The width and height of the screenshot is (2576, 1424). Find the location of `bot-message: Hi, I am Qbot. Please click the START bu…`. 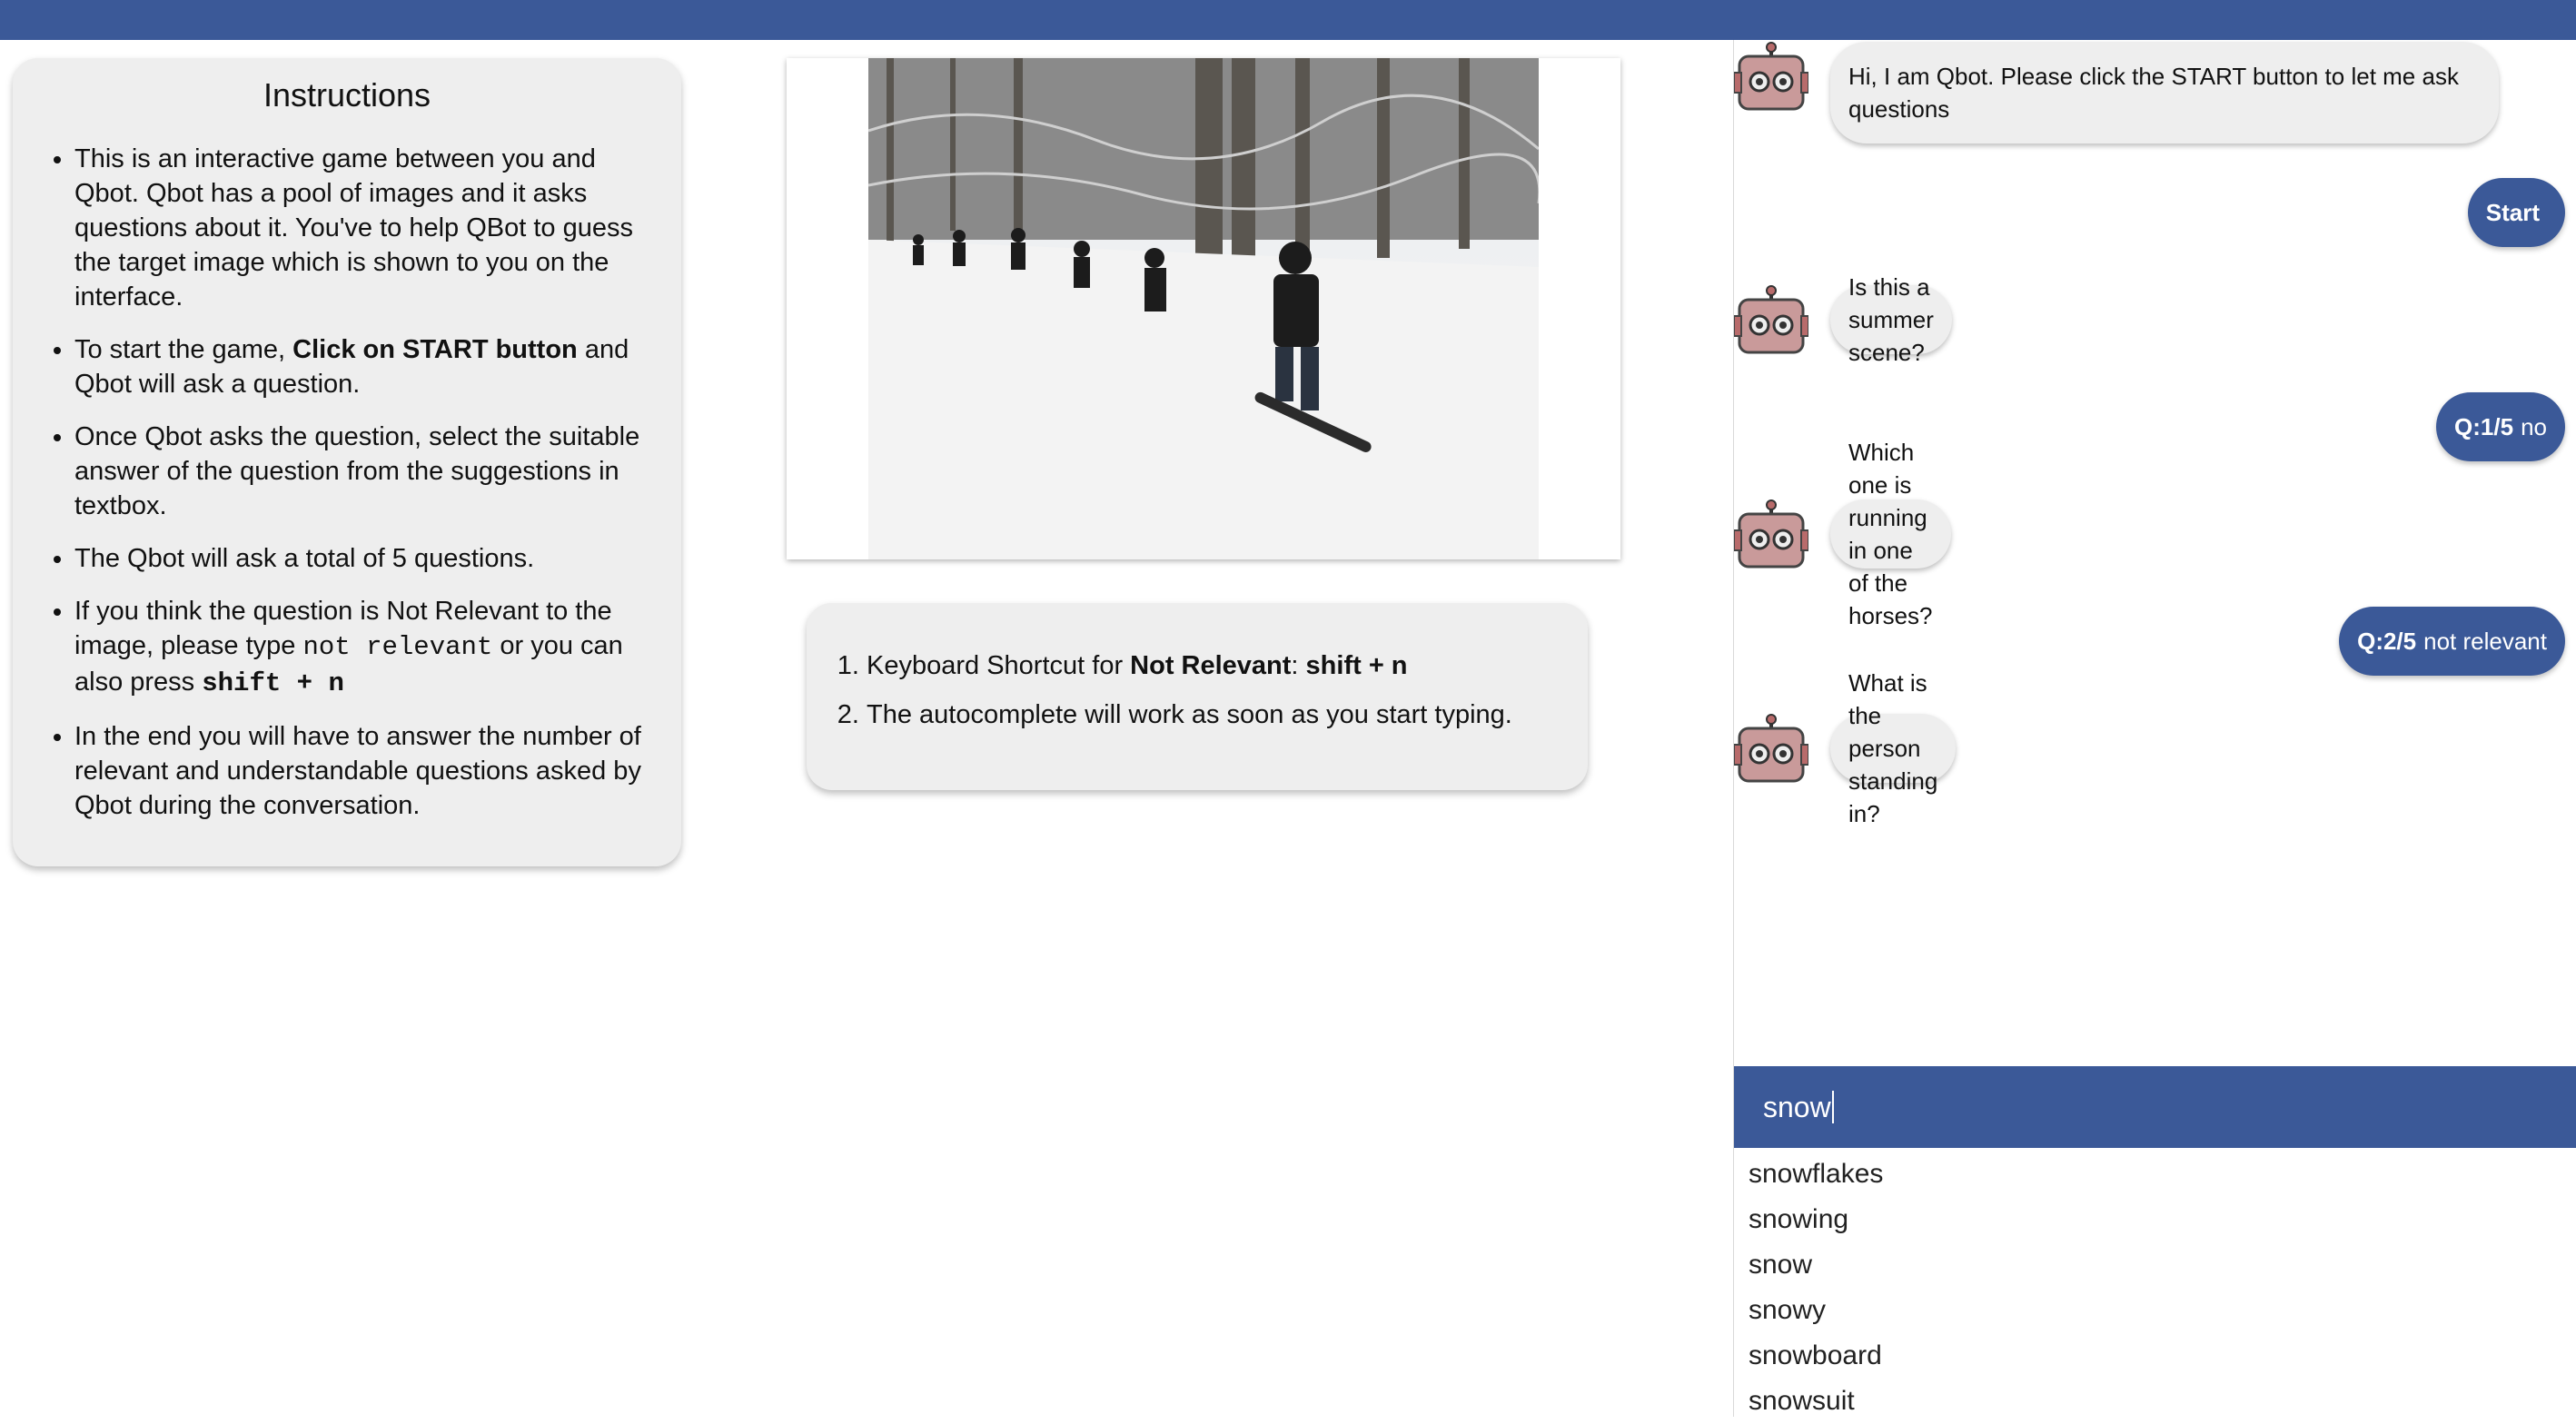

bot-message: Hi, I am Qbot. Please click the START bu… is located at coordinates (2164, 93).